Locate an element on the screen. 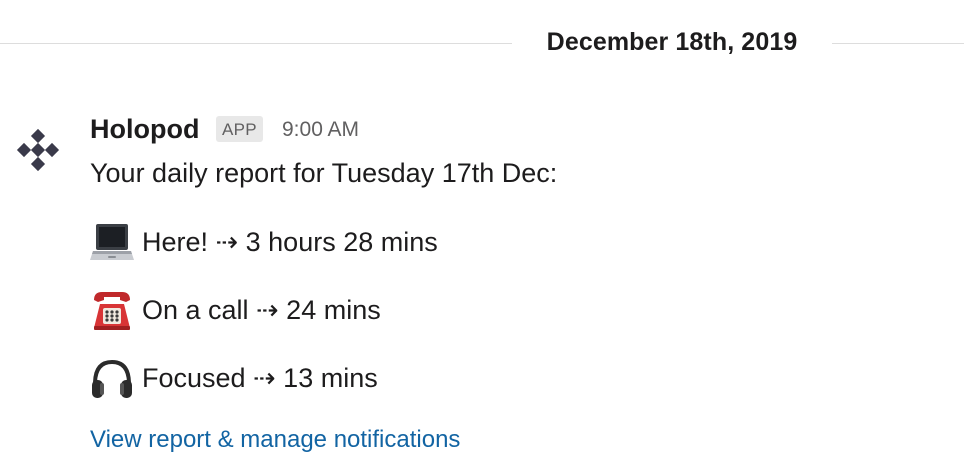 This screenshot has height=476, width=964. date-divider: December 18th, 2019 is located at coordinates (482, 44).